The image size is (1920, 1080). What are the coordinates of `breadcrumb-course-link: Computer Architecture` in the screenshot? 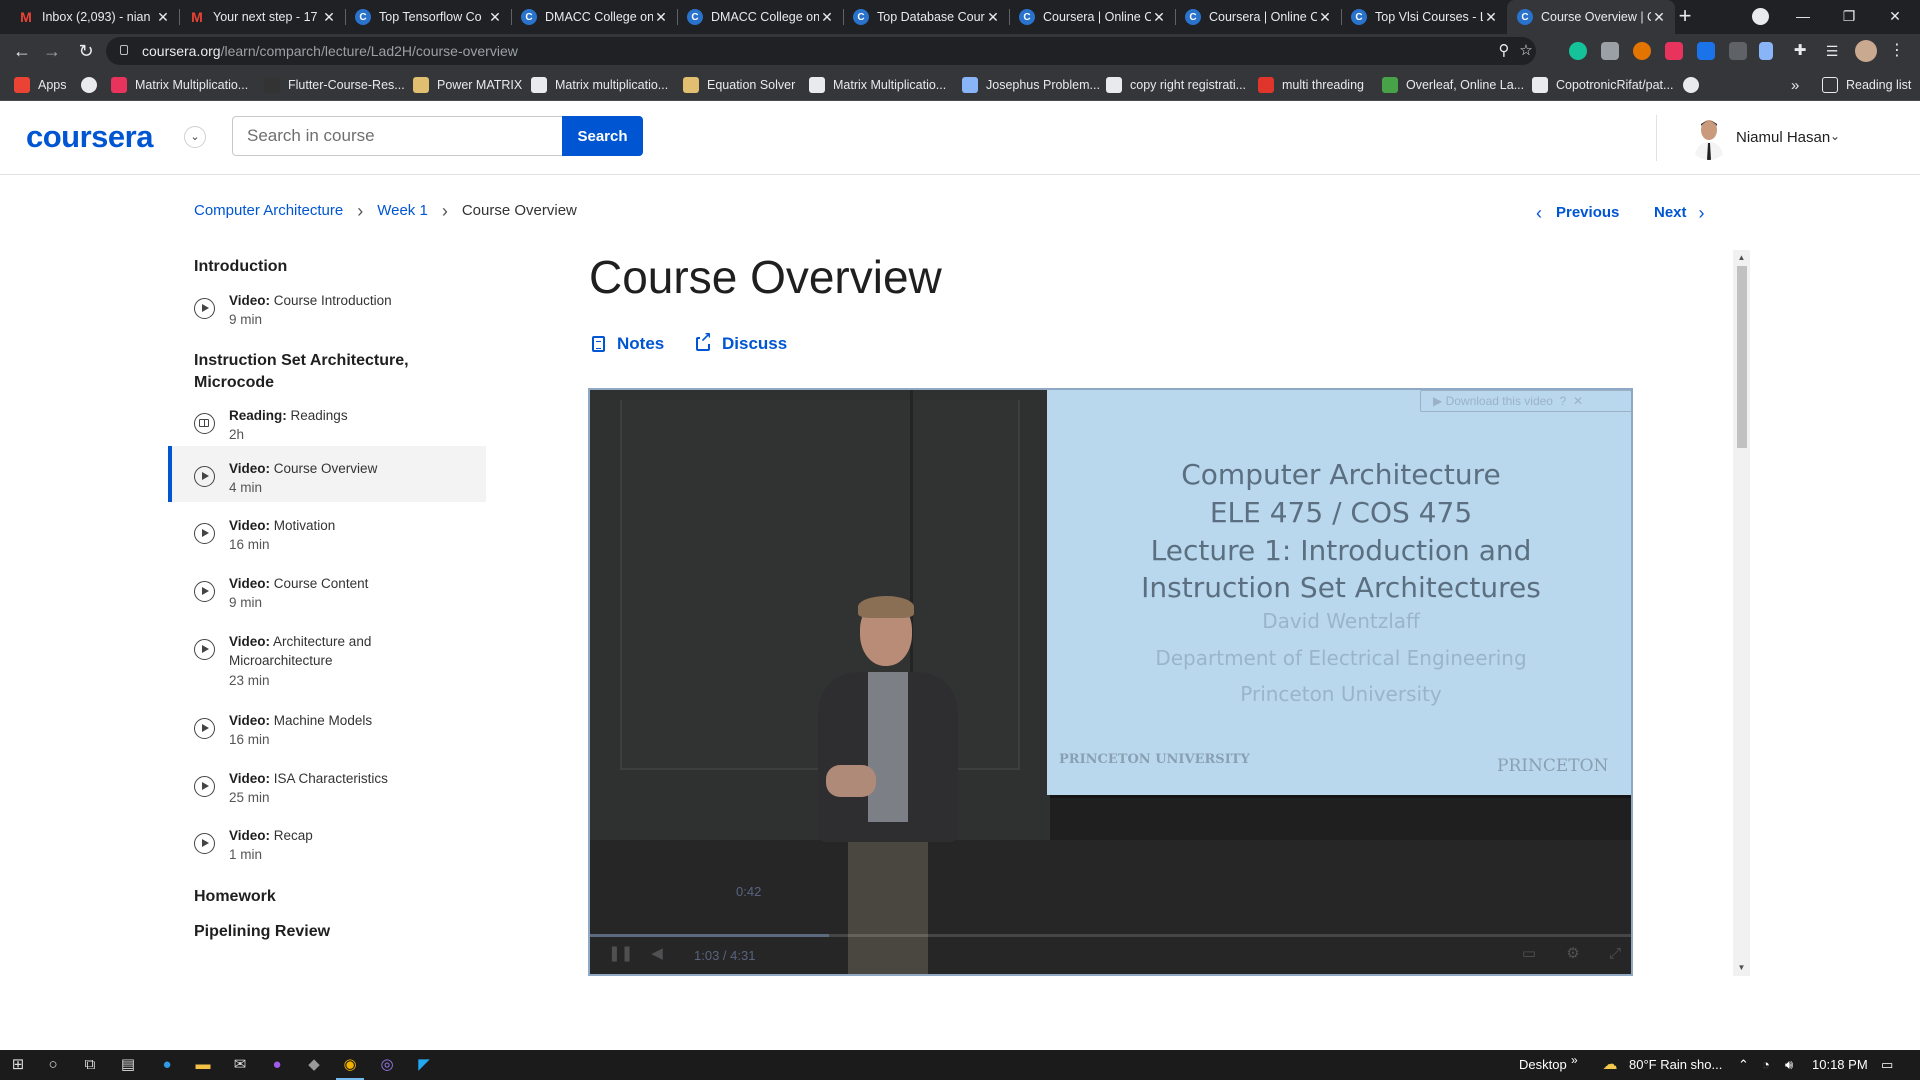 It's located at (268, 210).